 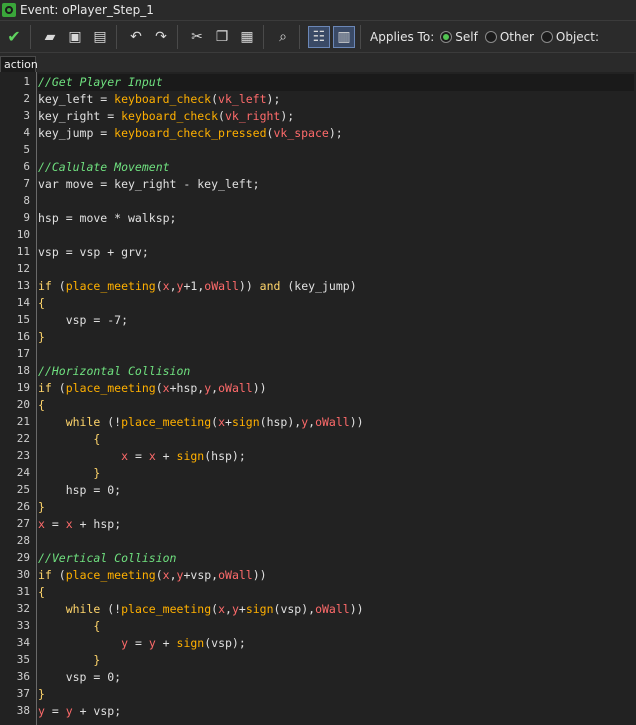 I want to click on code-token: hsp = move * walksp;, so click(x=107, y=218).